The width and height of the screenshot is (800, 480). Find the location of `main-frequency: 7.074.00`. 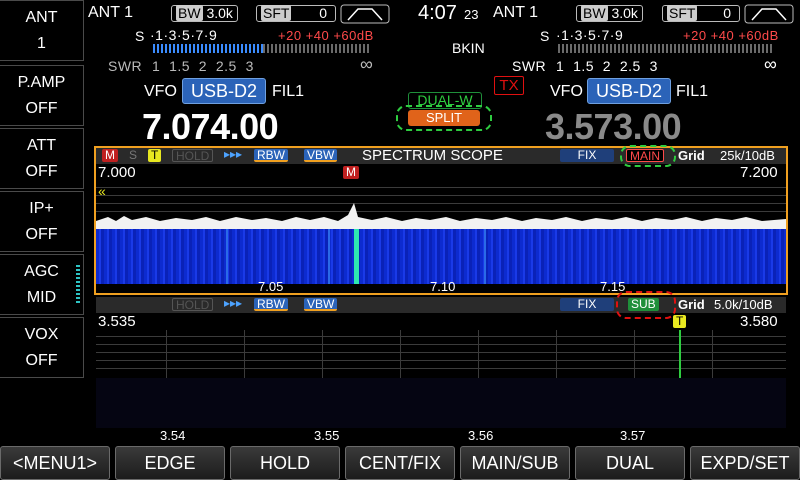

main-frequency: 7.074.00 is located at coordinates (210, 127).